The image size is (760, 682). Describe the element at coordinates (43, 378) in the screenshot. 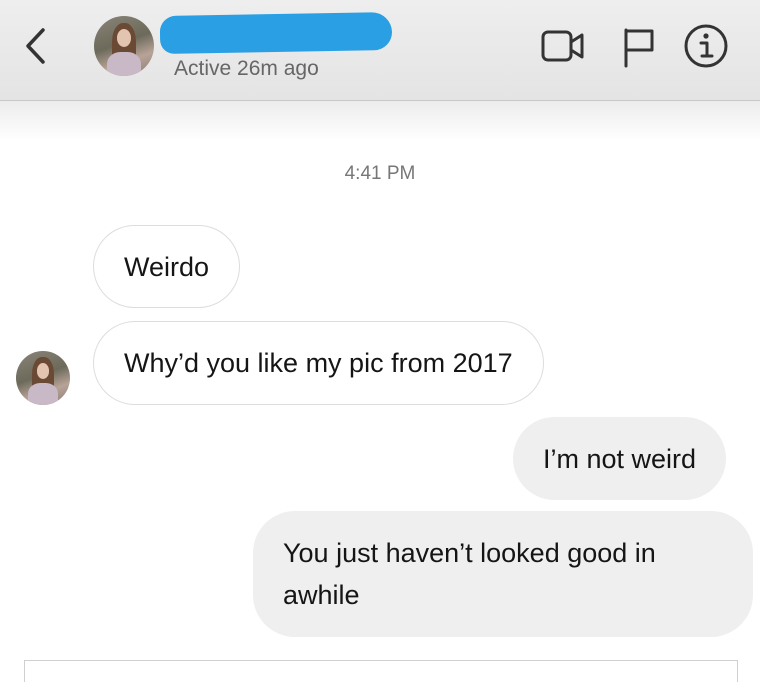

I see `sender-avatar` at that location.